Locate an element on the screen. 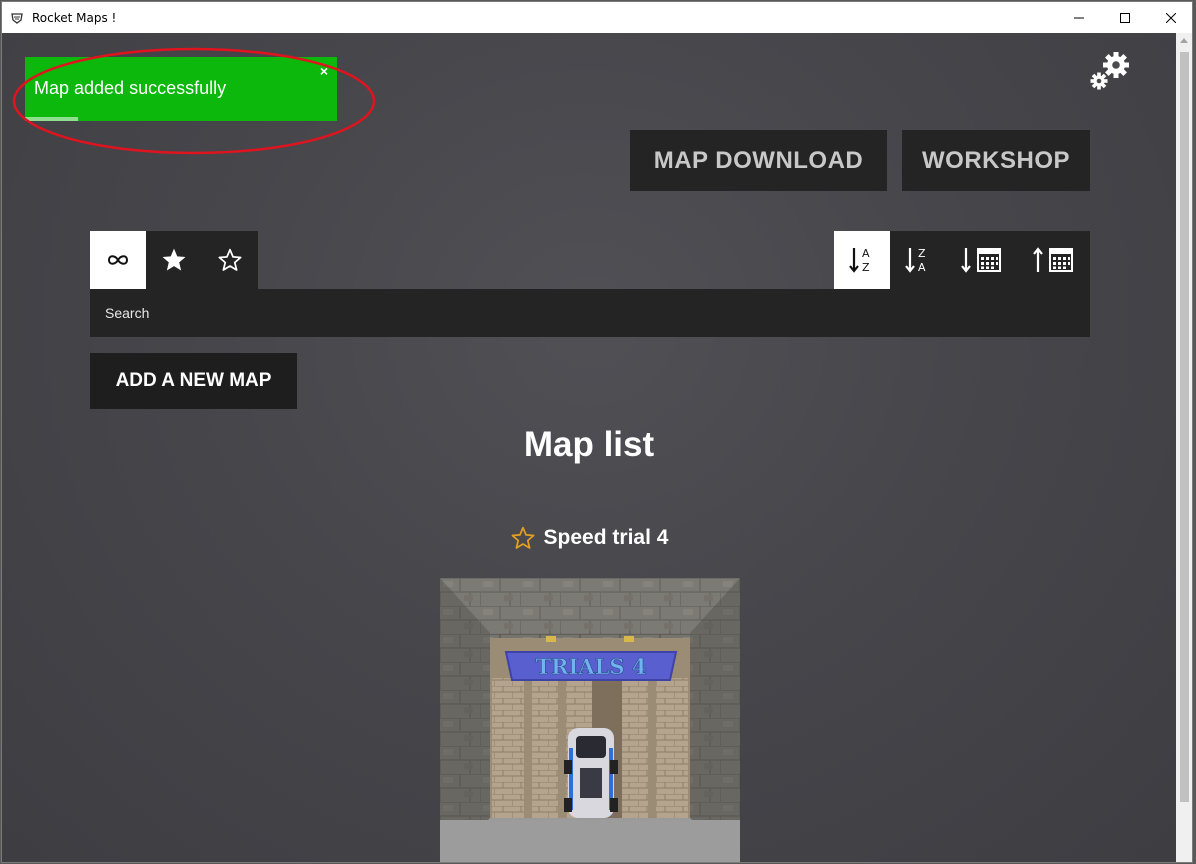 The image size is (1196, 864). sort-alpha-desc-button: Z A is located at coordinates (918, 260).